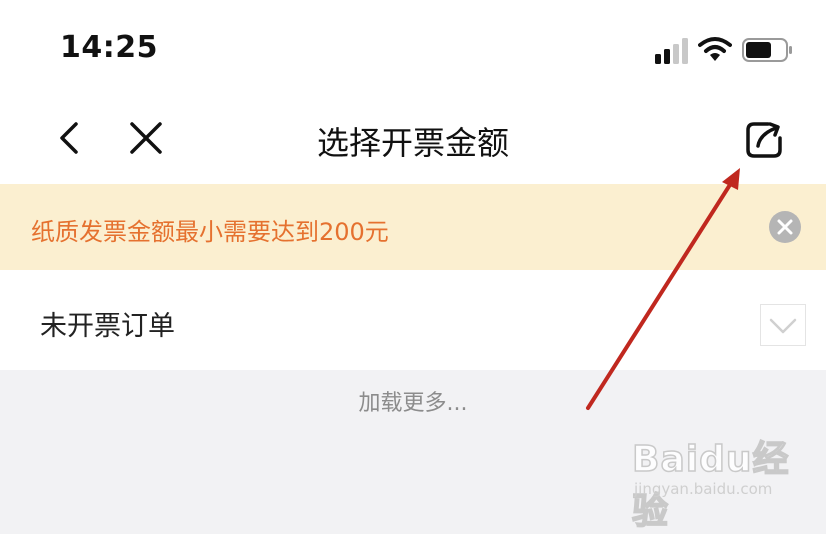  What do you see at coordinates (671, 51) in the screenshot?
I see `cellular-signal-icon` at bounding box center [671, 51].